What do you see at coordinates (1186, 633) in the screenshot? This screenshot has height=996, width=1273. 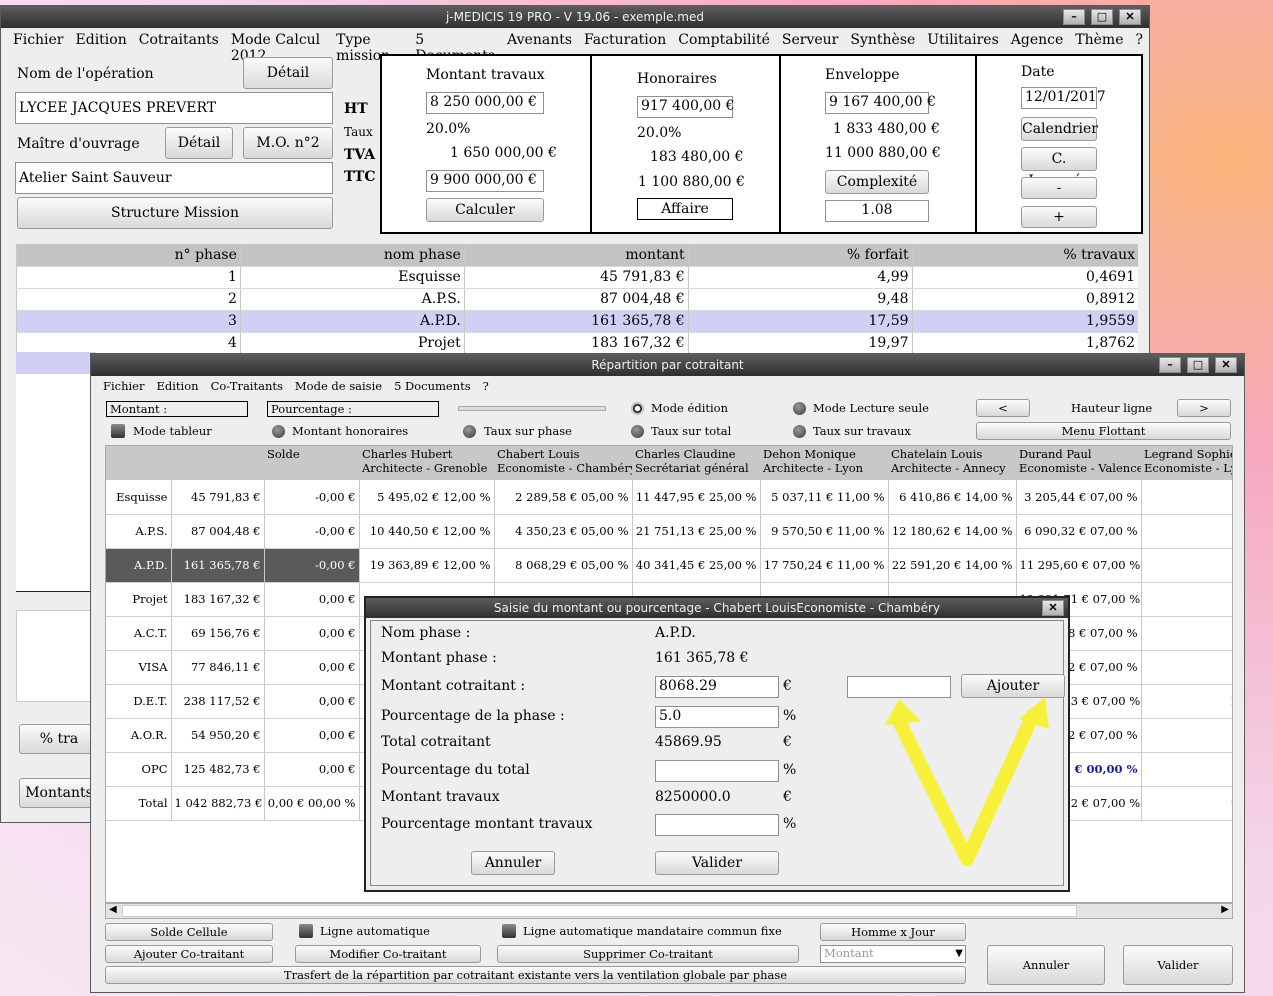 I see `cell: 691,57 € 01,0` at bounding box center [1186, 633].